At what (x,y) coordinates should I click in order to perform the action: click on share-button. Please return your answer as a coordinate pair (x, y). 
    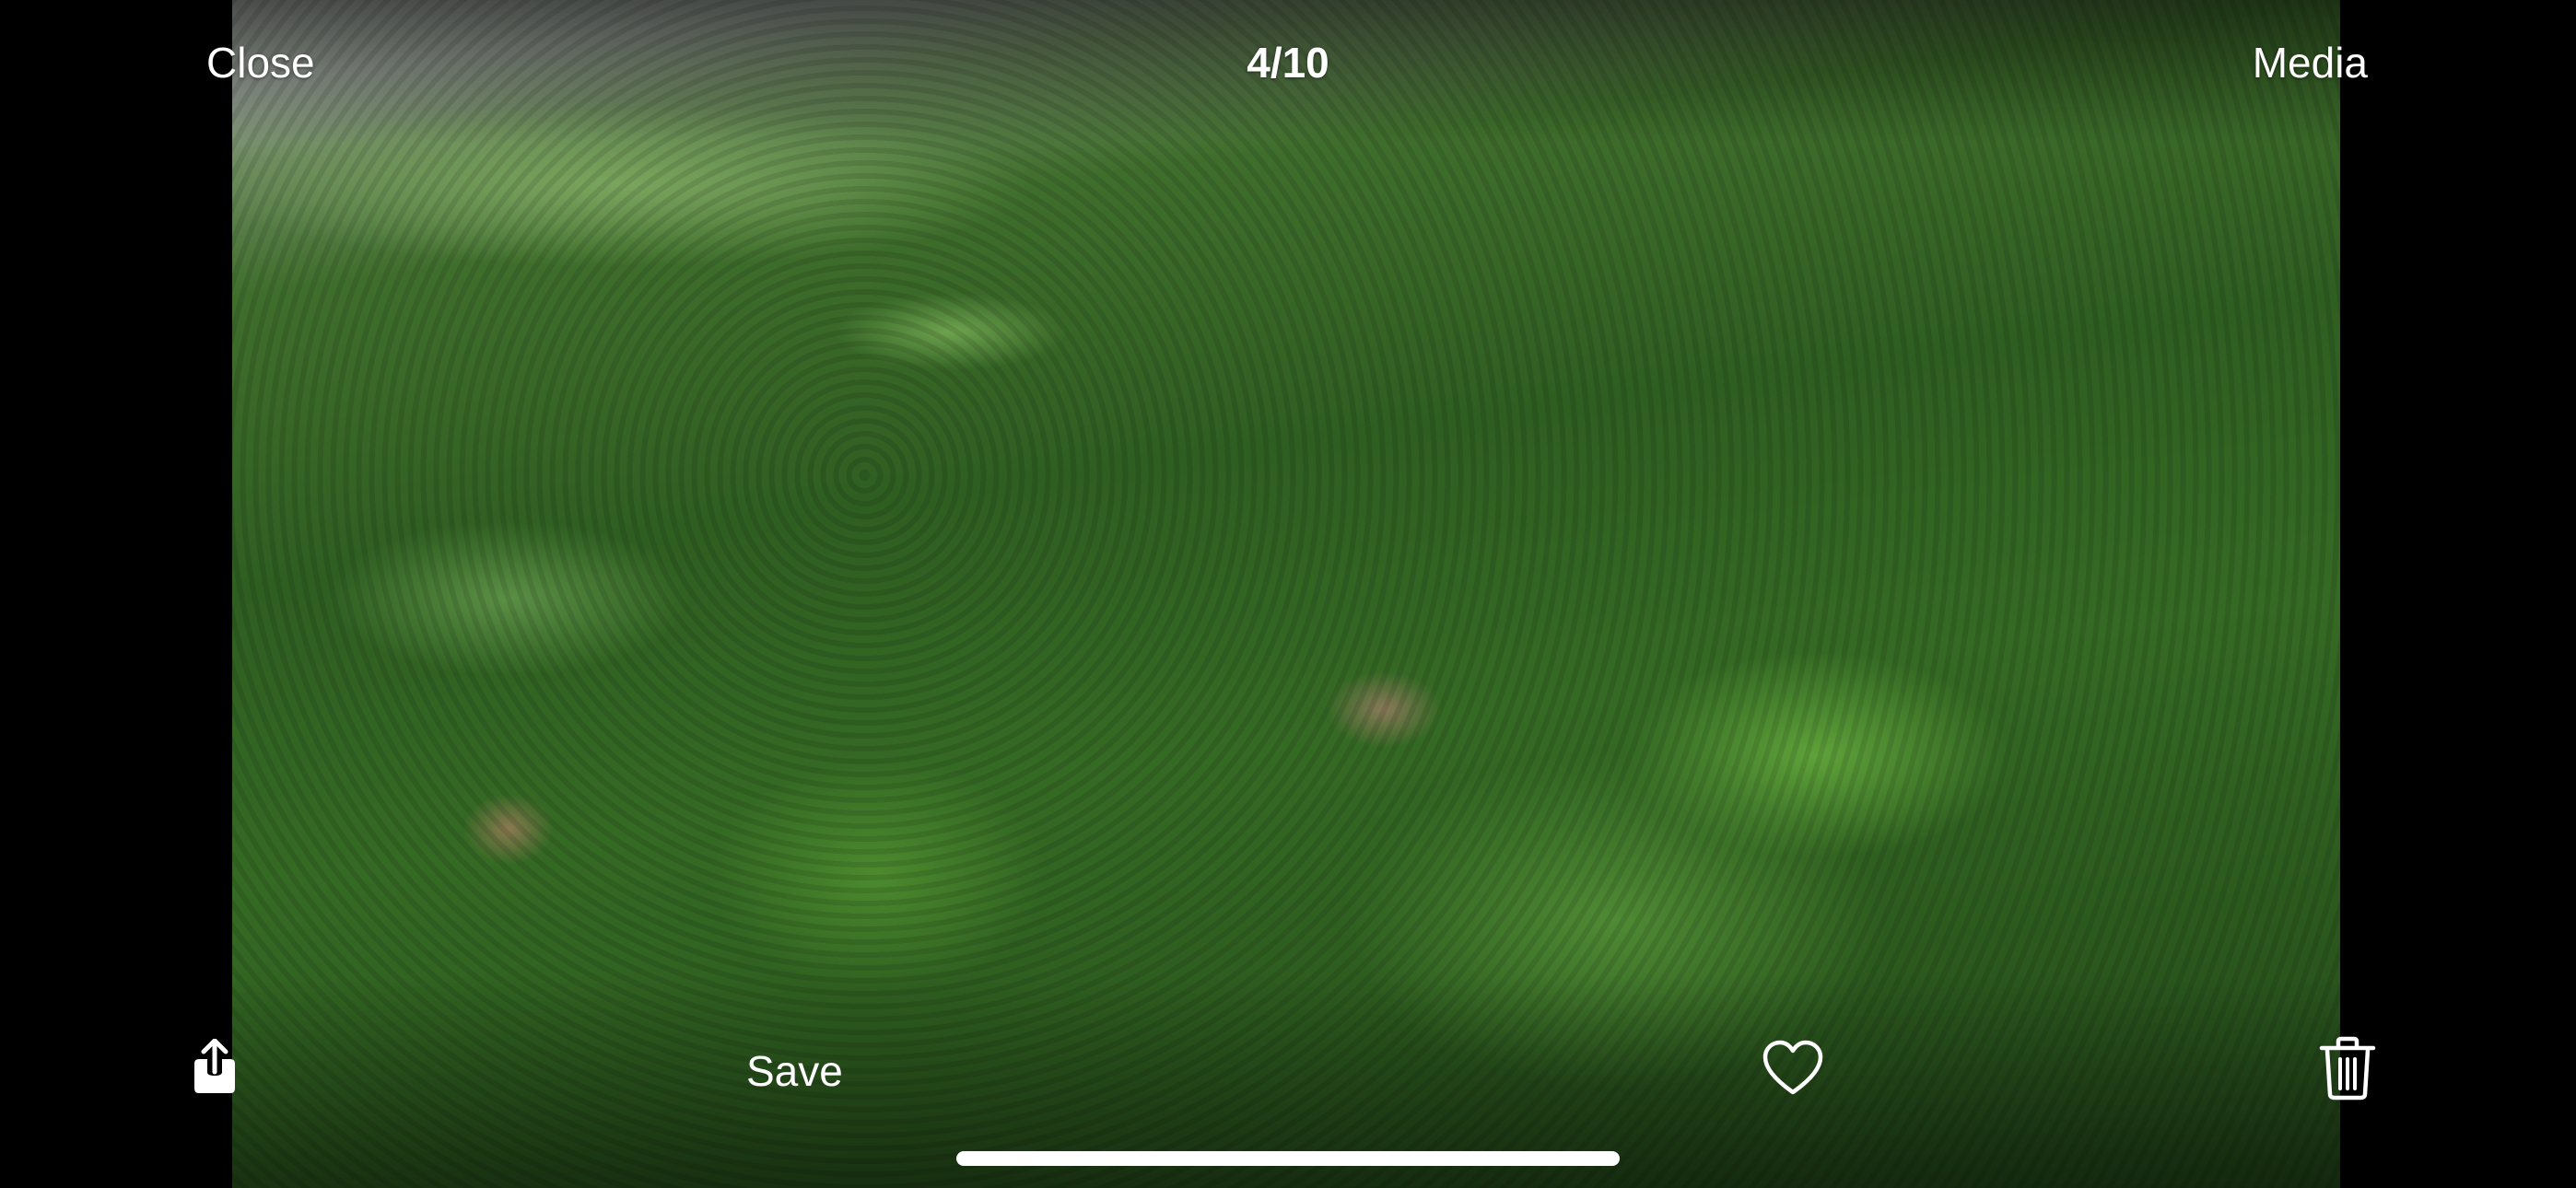
    Looking at the image, I should click on (215, 1067).